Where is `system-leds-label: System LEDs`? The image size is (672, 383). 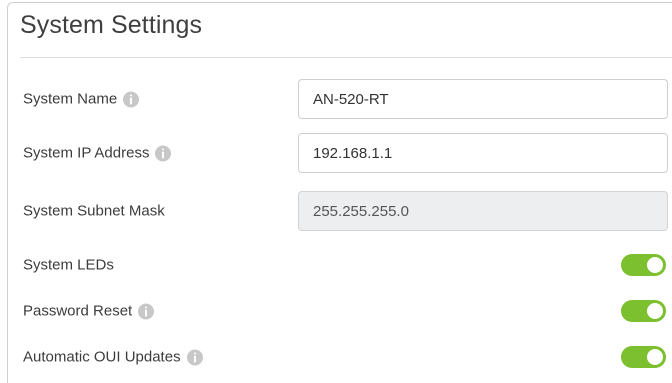 system-leds-label: System LEDs is located at coordinates (68, 265).